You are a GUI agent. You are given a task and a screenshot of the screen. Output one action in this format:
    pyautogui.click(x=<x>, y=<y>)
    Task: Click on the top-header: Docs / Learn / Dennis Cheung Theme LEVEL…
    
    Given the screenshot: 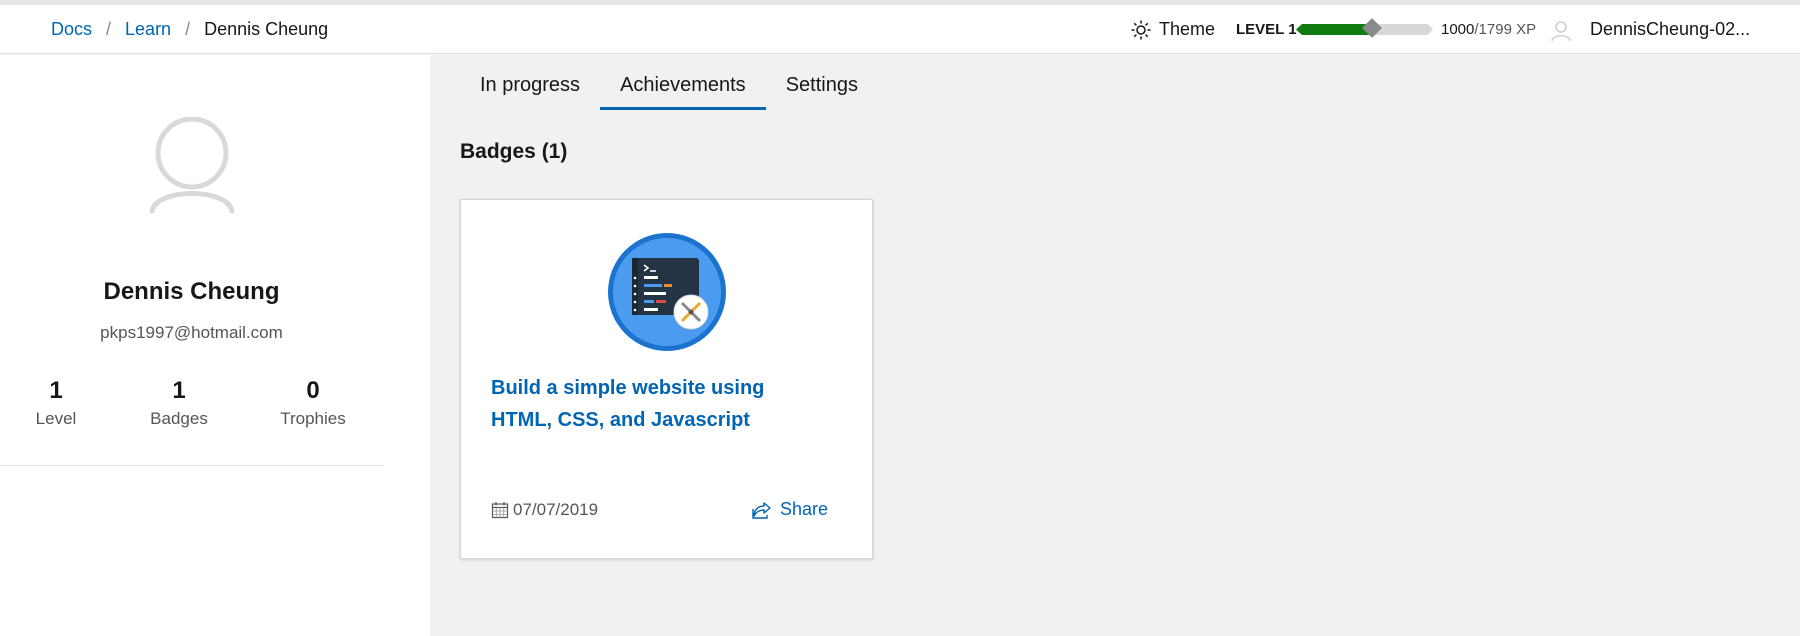 What is the action you would take?
    pyautogui.click(x=900, y=29)
    